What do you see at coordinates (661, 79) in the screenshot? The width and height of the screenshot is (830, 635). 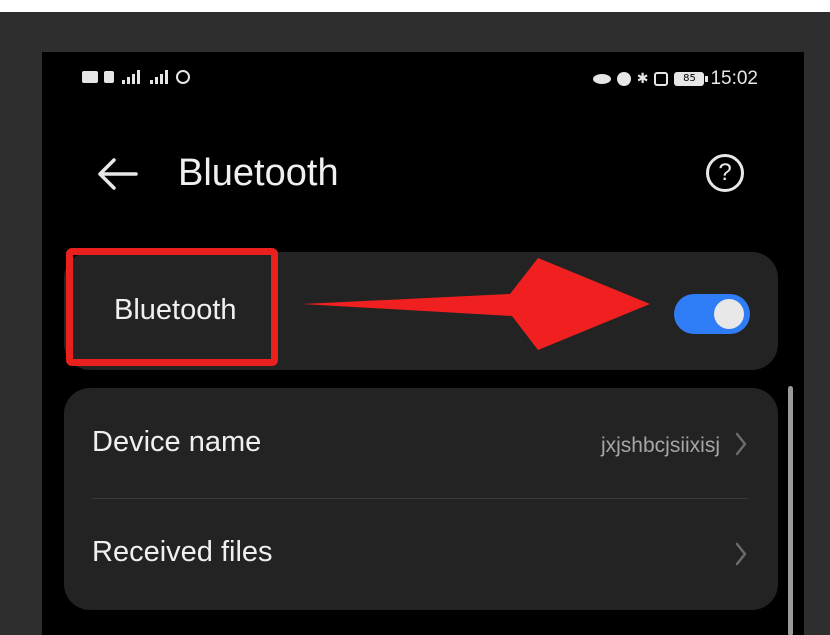 I see `vibrate-icon` at bounding box center [661, 79].